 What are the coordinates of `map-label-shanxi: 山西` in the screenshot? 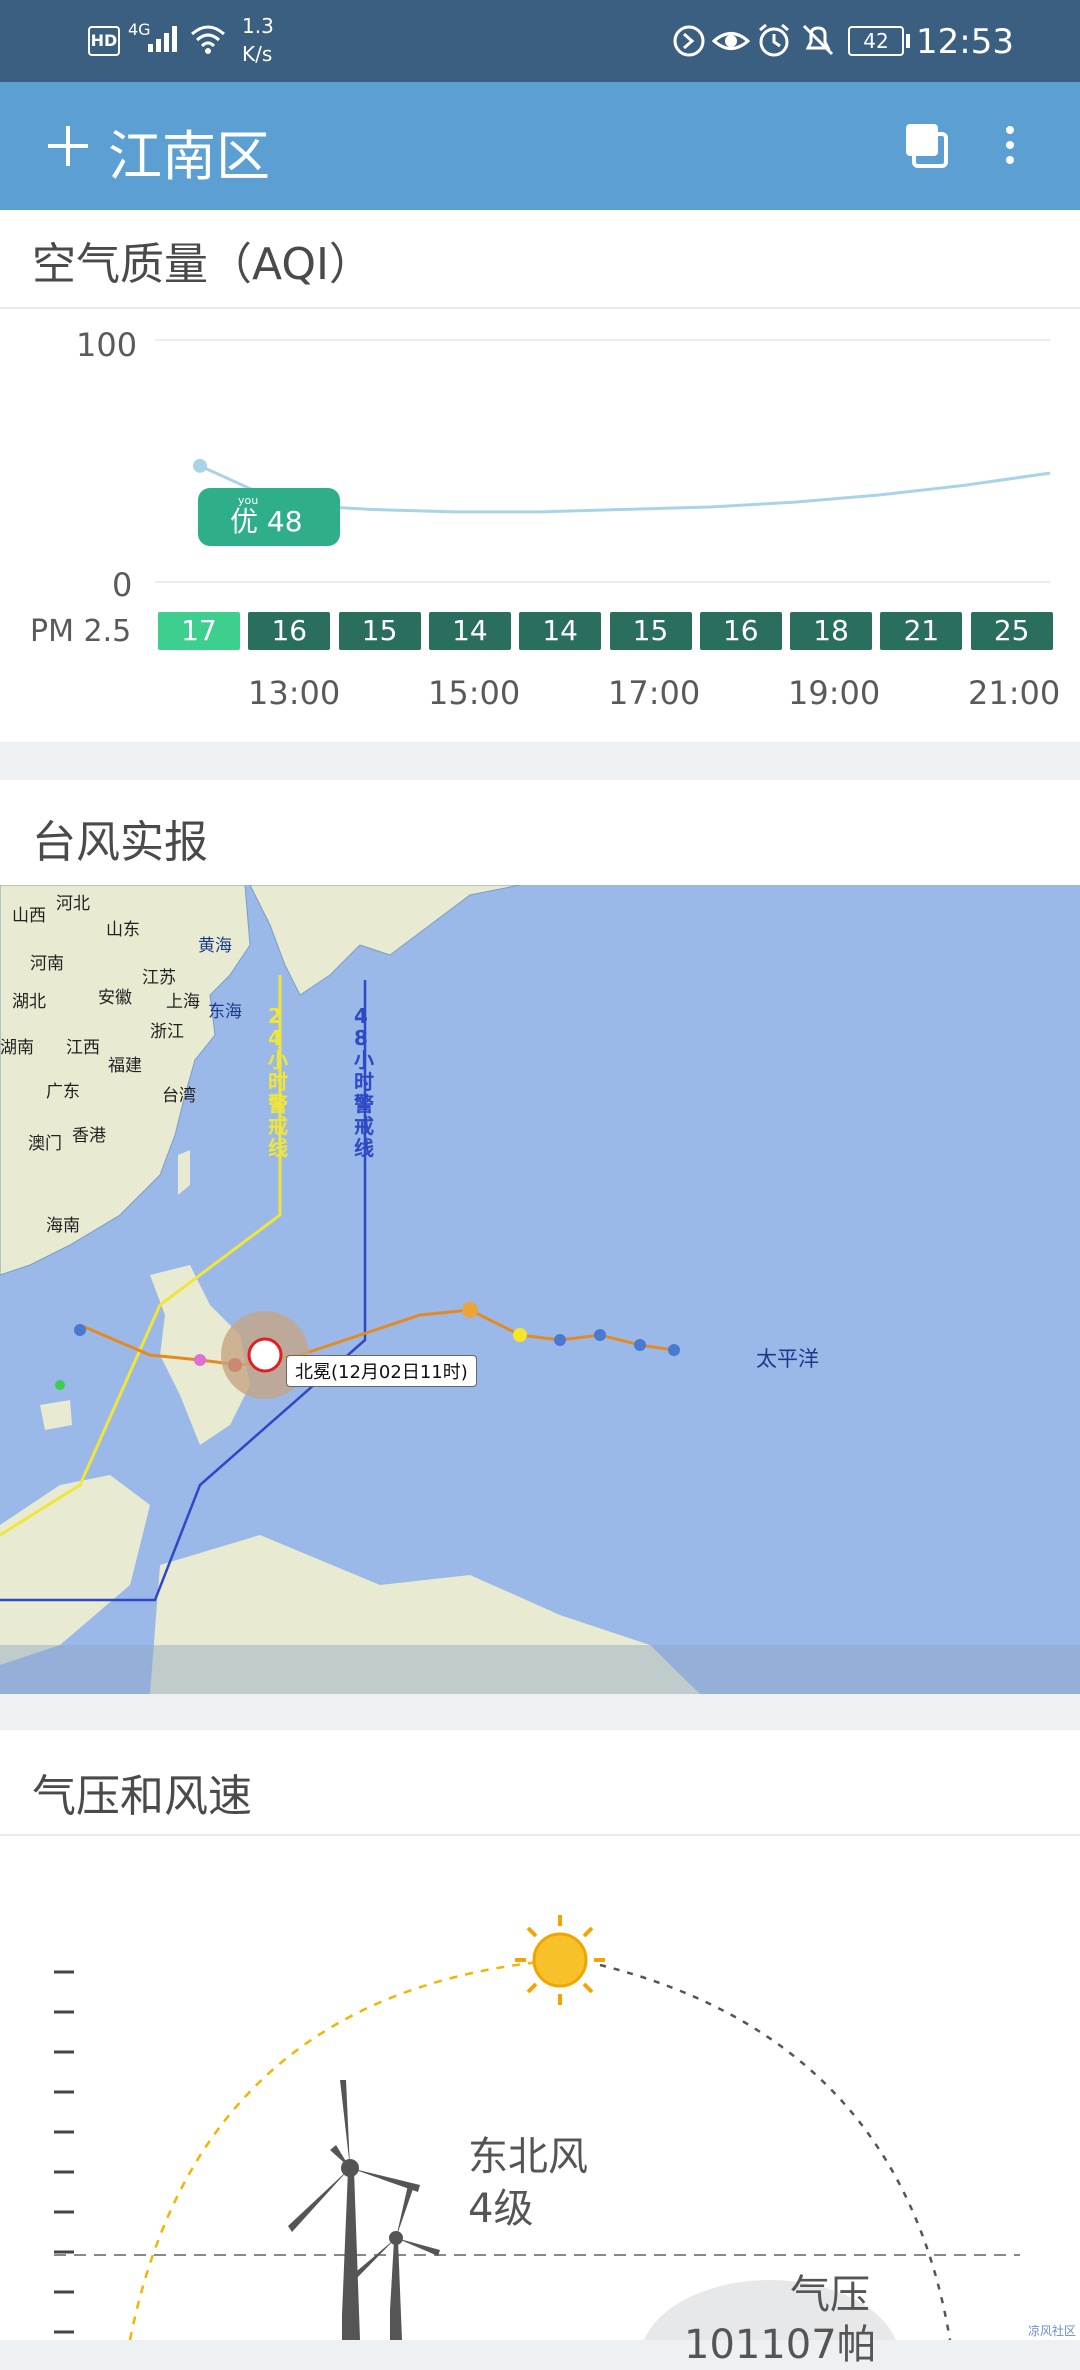 It's located at (29, 916).